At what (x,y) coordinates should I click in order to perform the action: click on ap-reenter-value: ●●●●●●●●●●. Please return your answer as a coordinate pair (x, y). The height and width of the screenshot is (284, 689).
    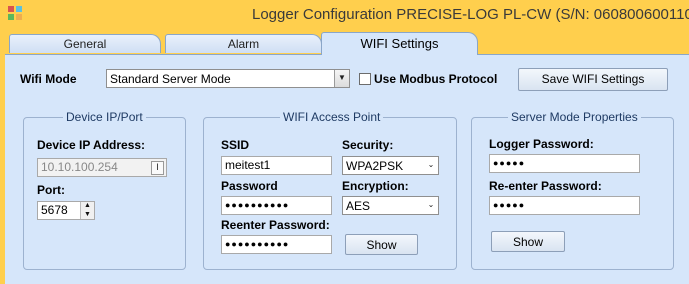
    Looking at the image, I should click on (257, 244).